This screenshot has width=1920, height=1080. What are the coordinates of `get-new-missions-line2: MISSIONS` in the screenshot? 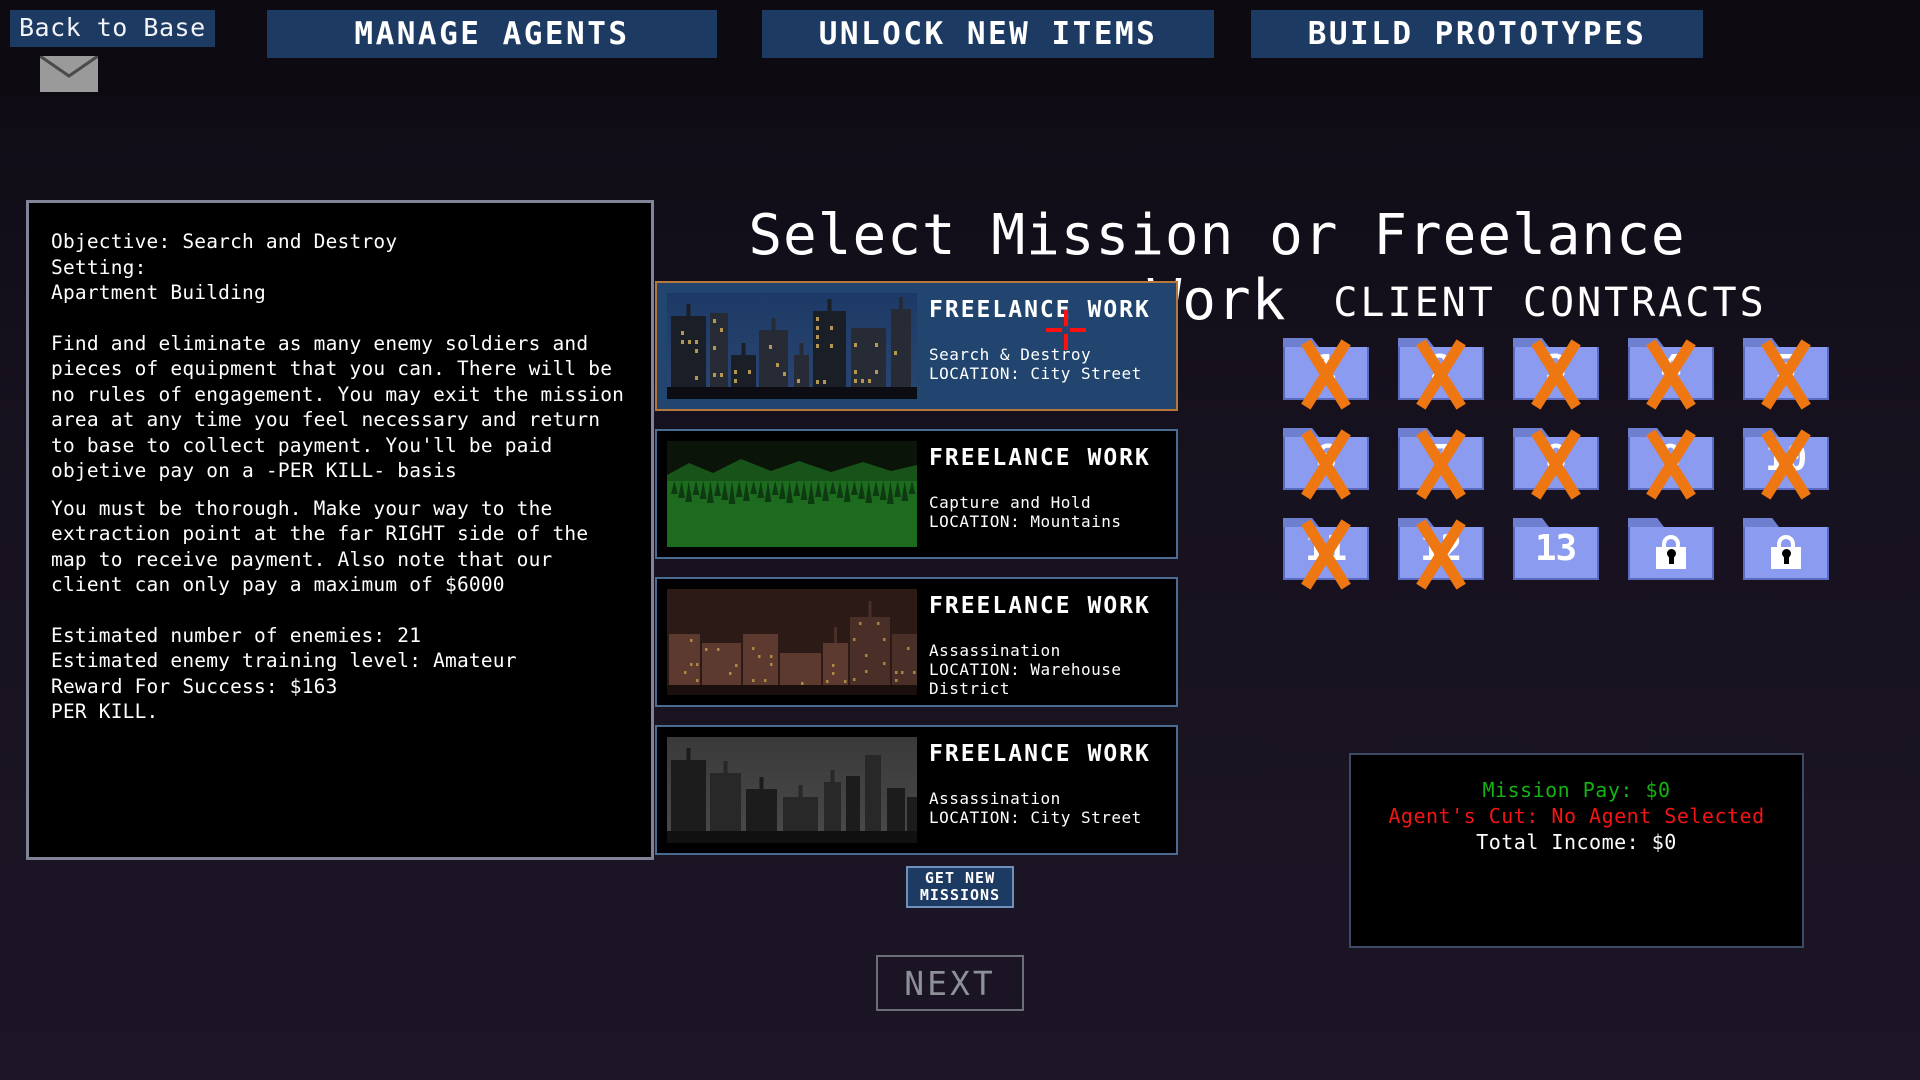 It's located at (960, 895).